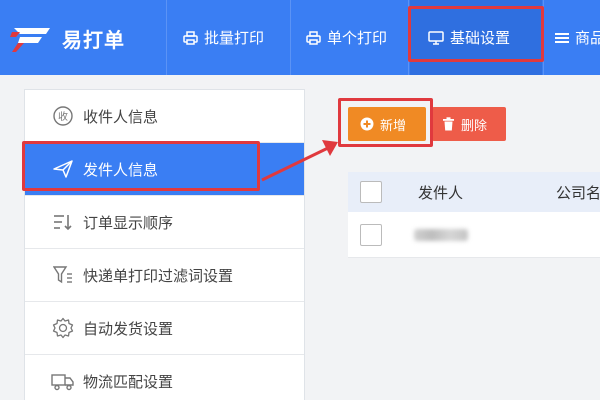 Image resolution: width=600 pixels, height=400 pixels. I want to click on trash-icon, so click(448, 124).